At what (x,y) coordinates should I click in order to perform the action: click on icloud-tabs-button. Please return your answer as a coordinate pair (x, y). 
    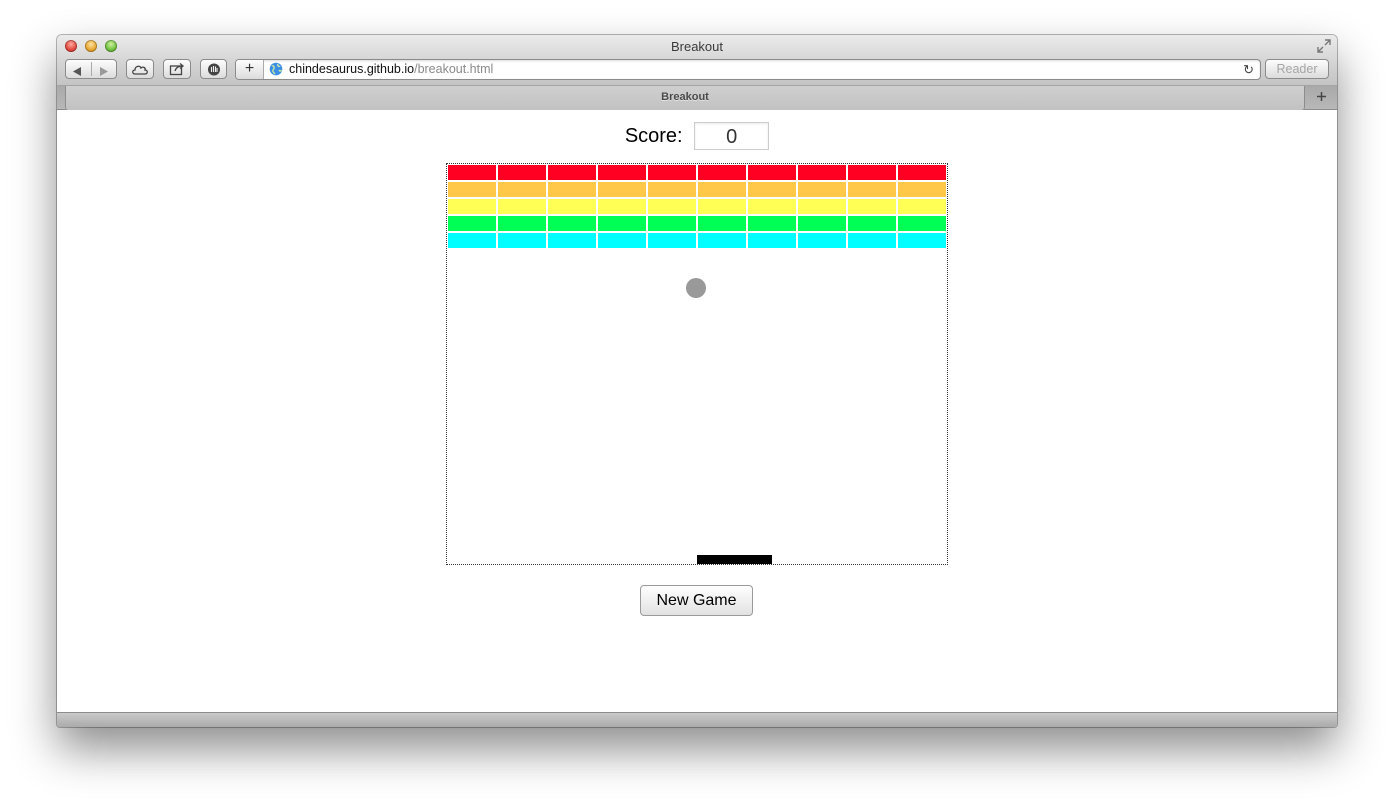
    Looking at the image, I should click on (140, 69).